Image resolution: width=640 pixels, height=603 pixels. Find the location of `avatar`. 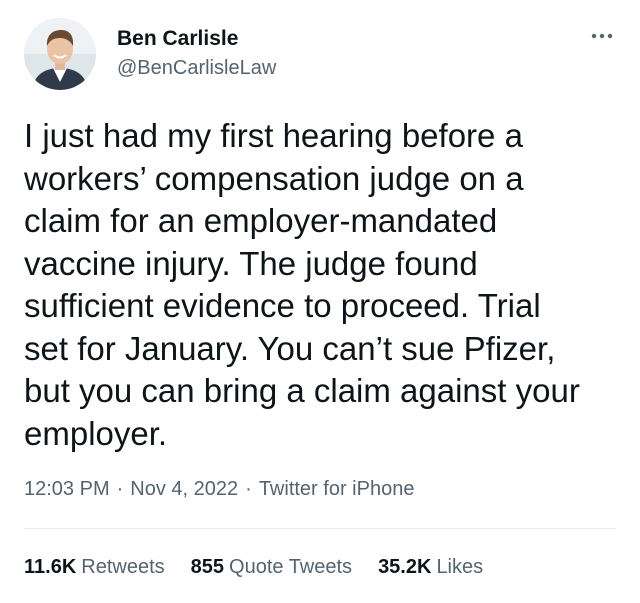

avatar is located at coordinates (60, 54).